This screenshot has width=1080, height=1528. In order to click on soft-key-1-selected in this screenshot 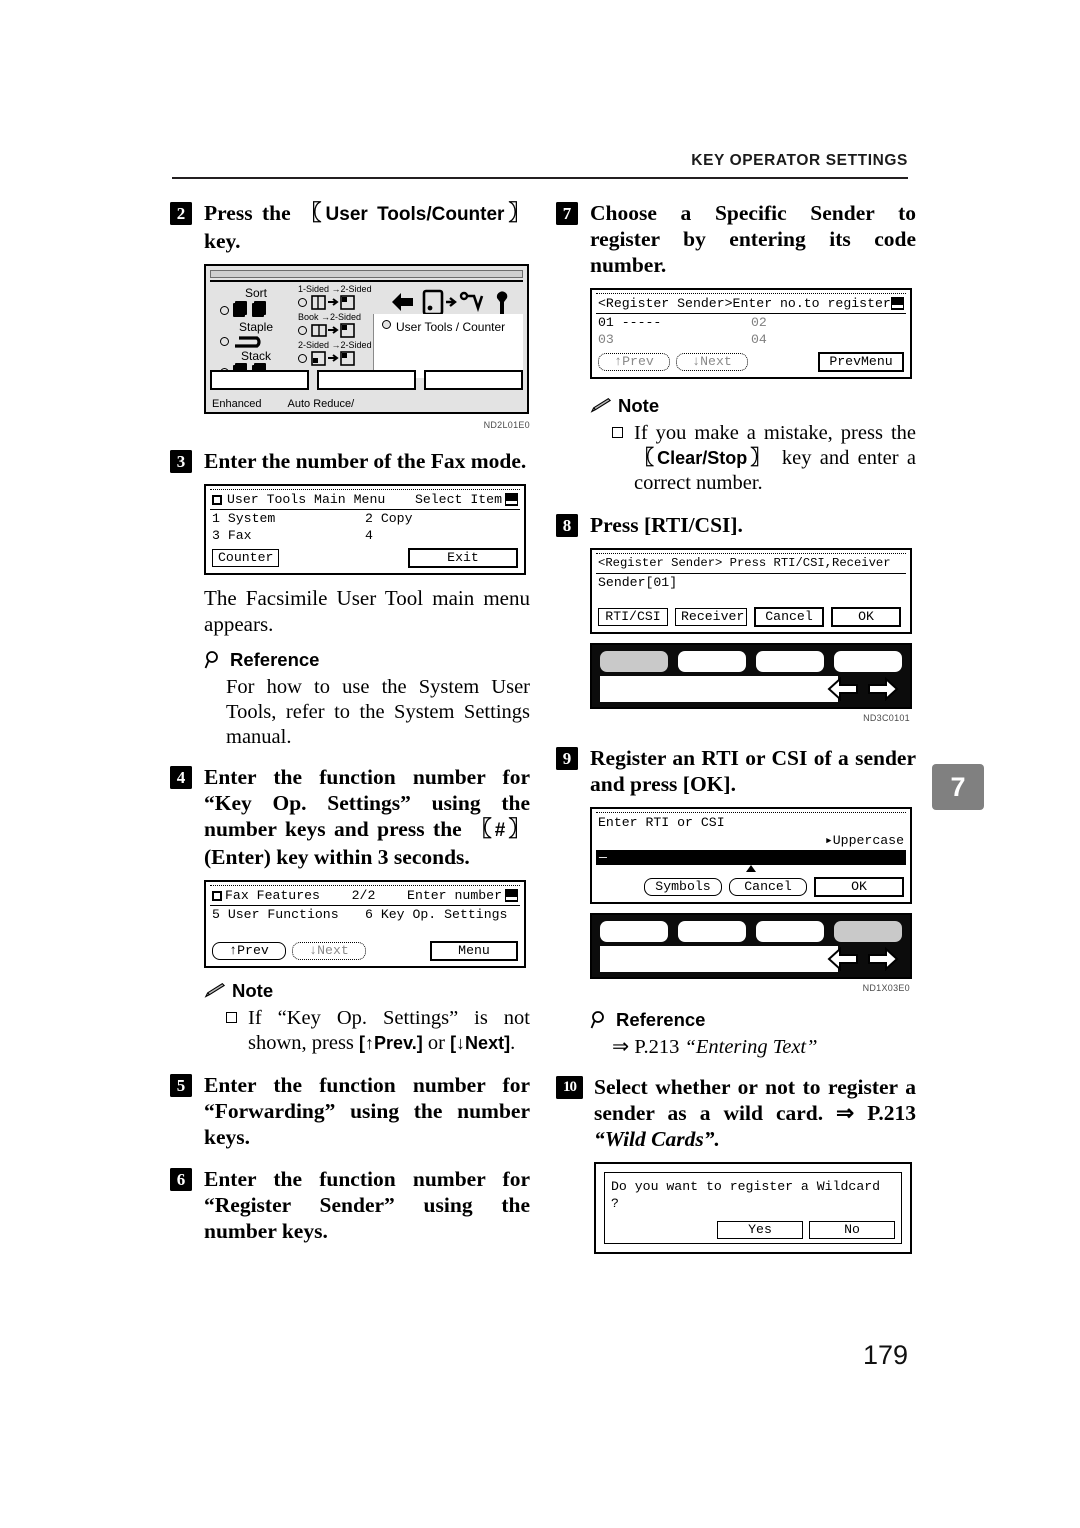, I will do `click(634, 661)`.